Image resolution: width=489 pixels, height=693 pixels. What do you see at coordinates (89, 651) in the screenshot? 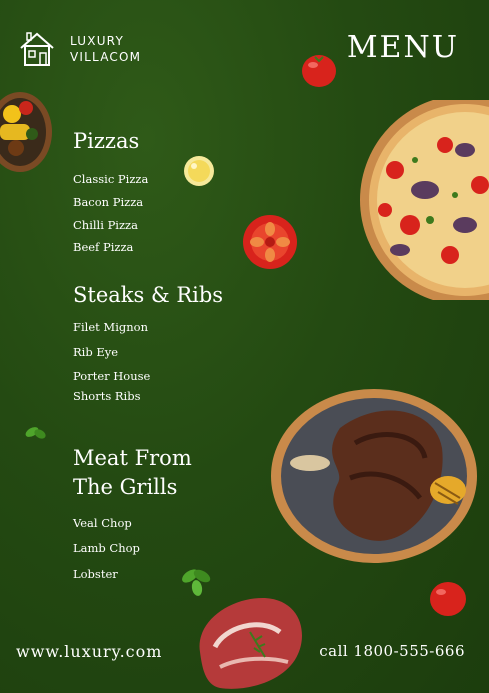
I see `website-link: www.luxury.com` at bounding box center [89, 651].